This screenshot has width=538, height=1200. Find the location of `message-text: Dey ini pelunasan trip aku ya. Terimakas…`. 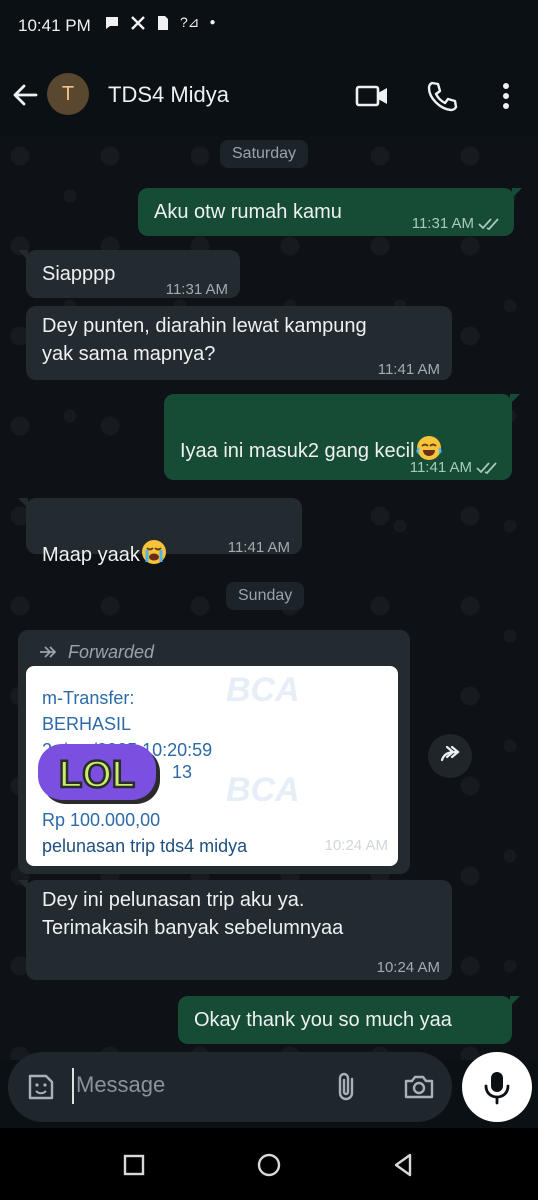

message-text: Dey ini pelunasan trip aku ya. Terimakas… is located at coordinates (193, 914).